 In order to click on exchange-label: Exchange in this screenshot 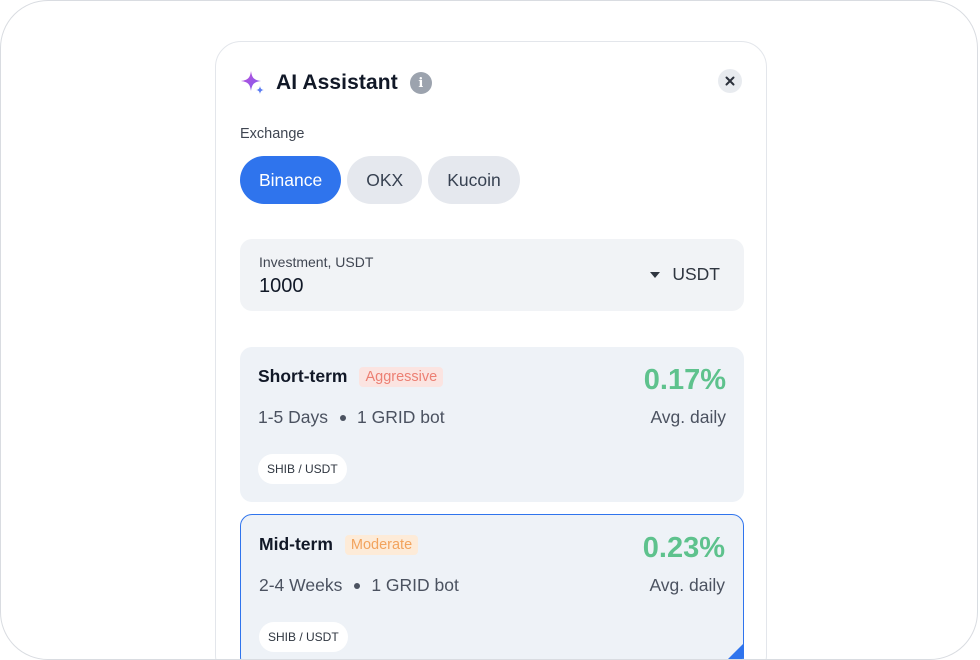, I will do `click(272, 134)`.